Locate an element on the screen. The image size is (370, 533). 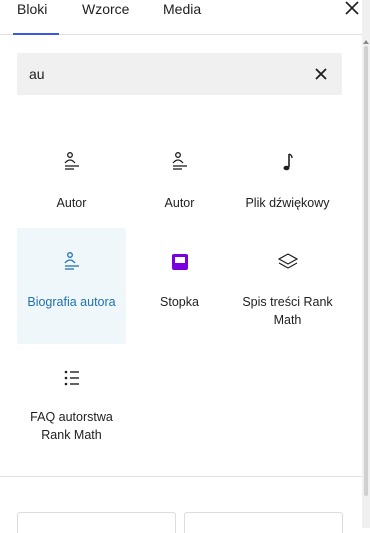
scroll-up-arrow-icon is located at coordinates (366, 42).